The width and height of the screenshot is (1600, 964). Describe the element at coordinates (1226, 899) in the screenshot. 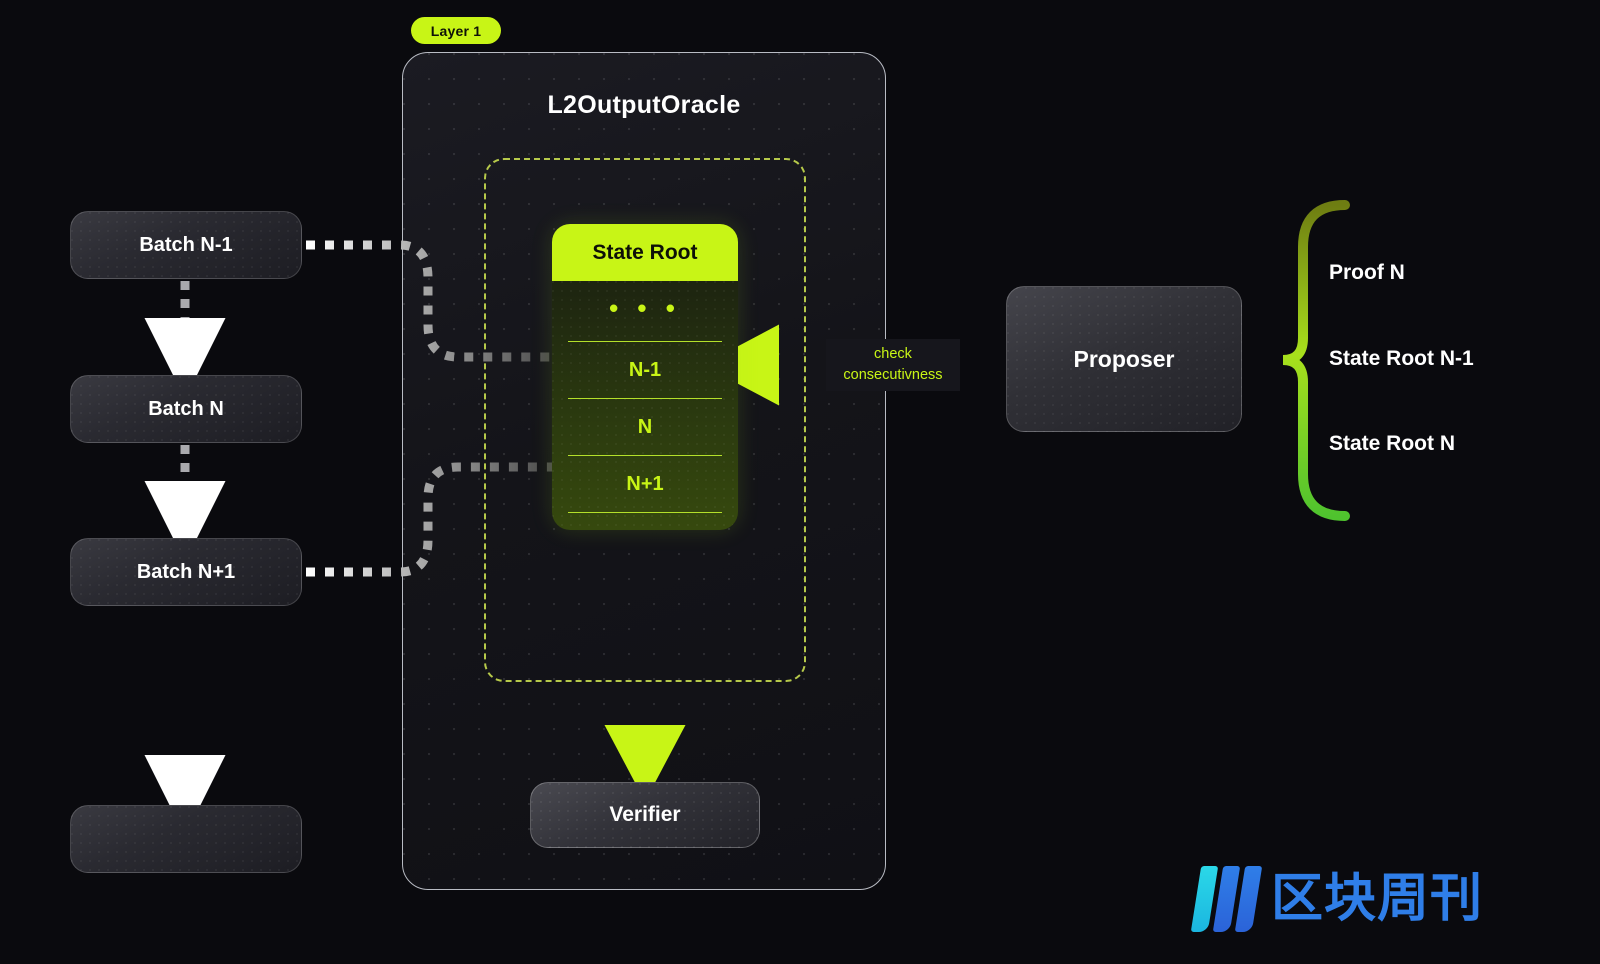

I see `watermark-bars-icon` at that location.